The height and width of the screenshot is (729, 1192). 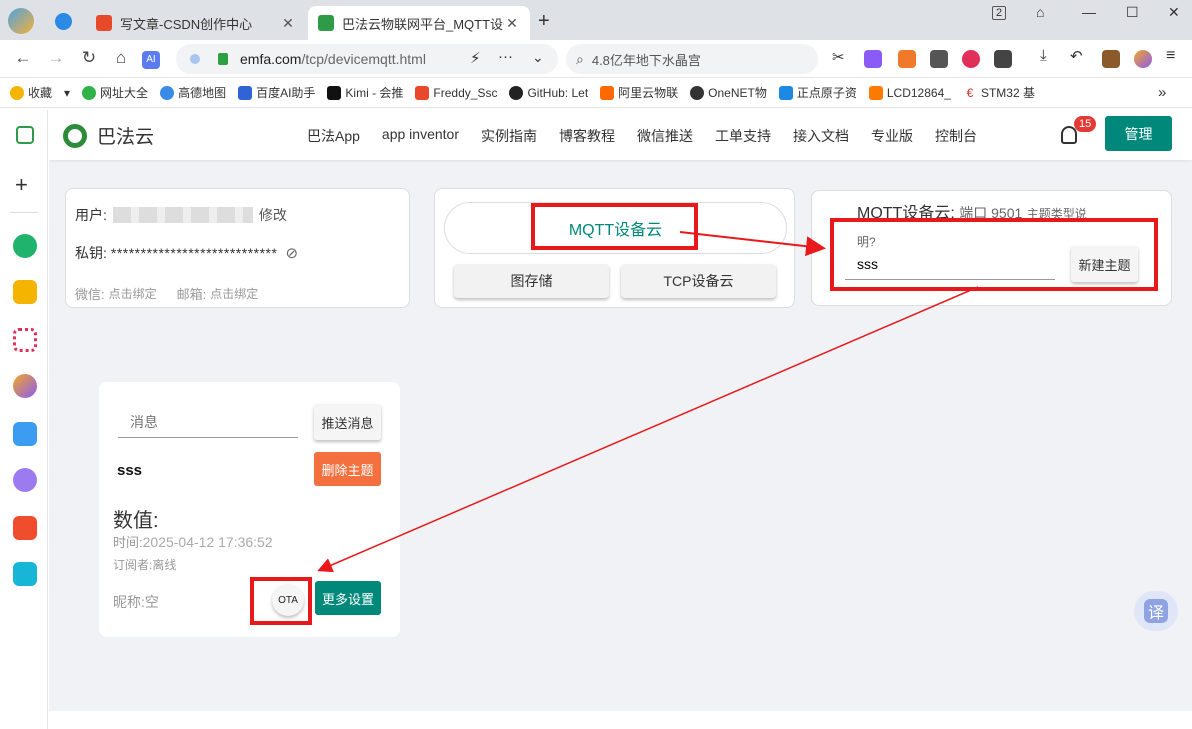 I want to click on menu-item: 控制台, so click(x=956, y=136).